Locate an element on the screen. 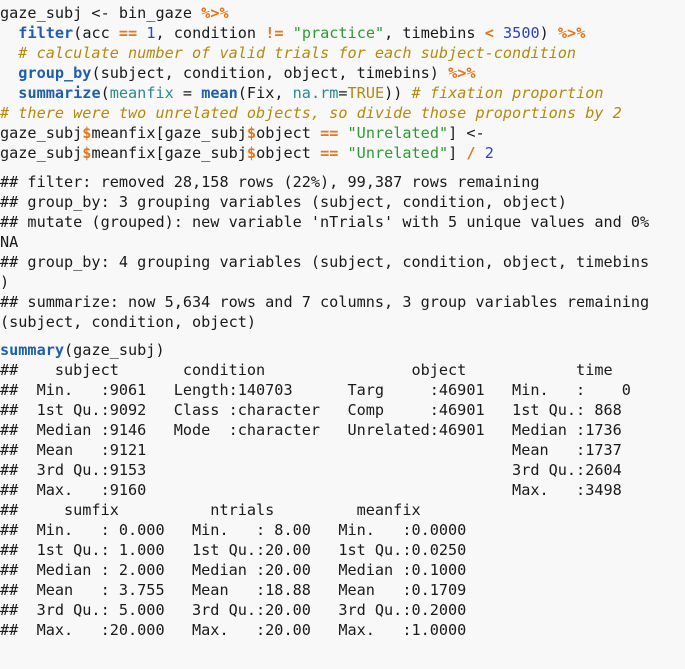 This screenshot has width=685, height=669. code-token-plain: (gaze_subj) is located at coordinates (114, 350).